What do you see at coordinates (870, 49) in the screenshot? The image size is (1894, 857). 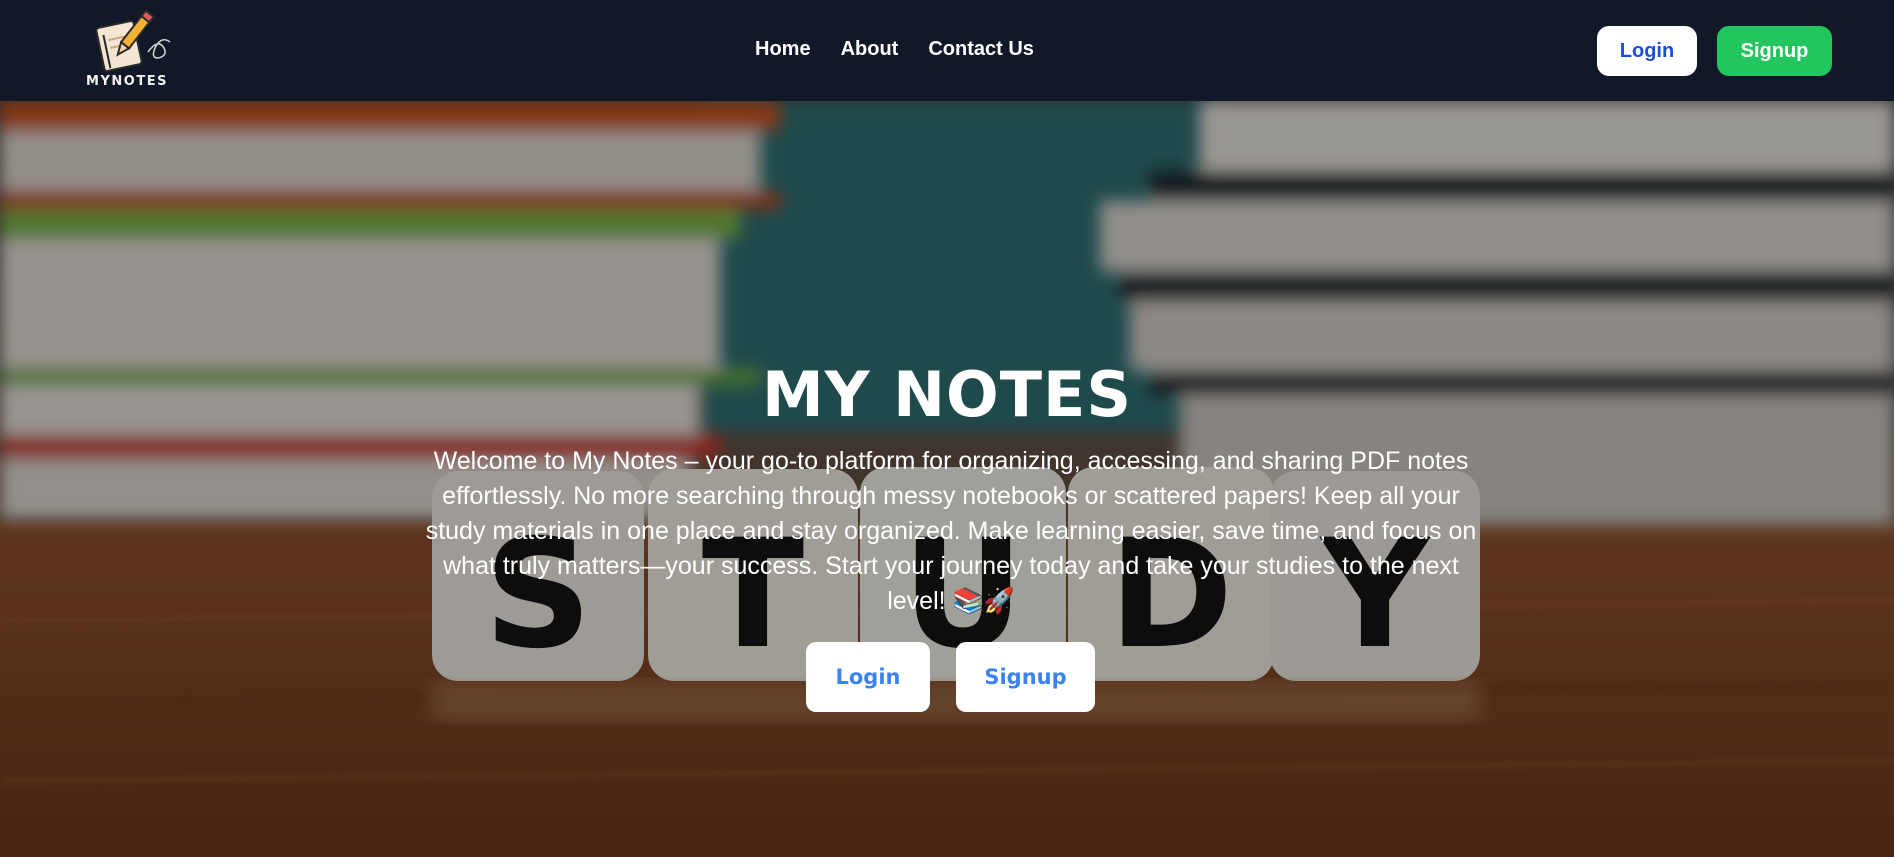 I see `nav-link-about: About` at bounding box center [870, 49].